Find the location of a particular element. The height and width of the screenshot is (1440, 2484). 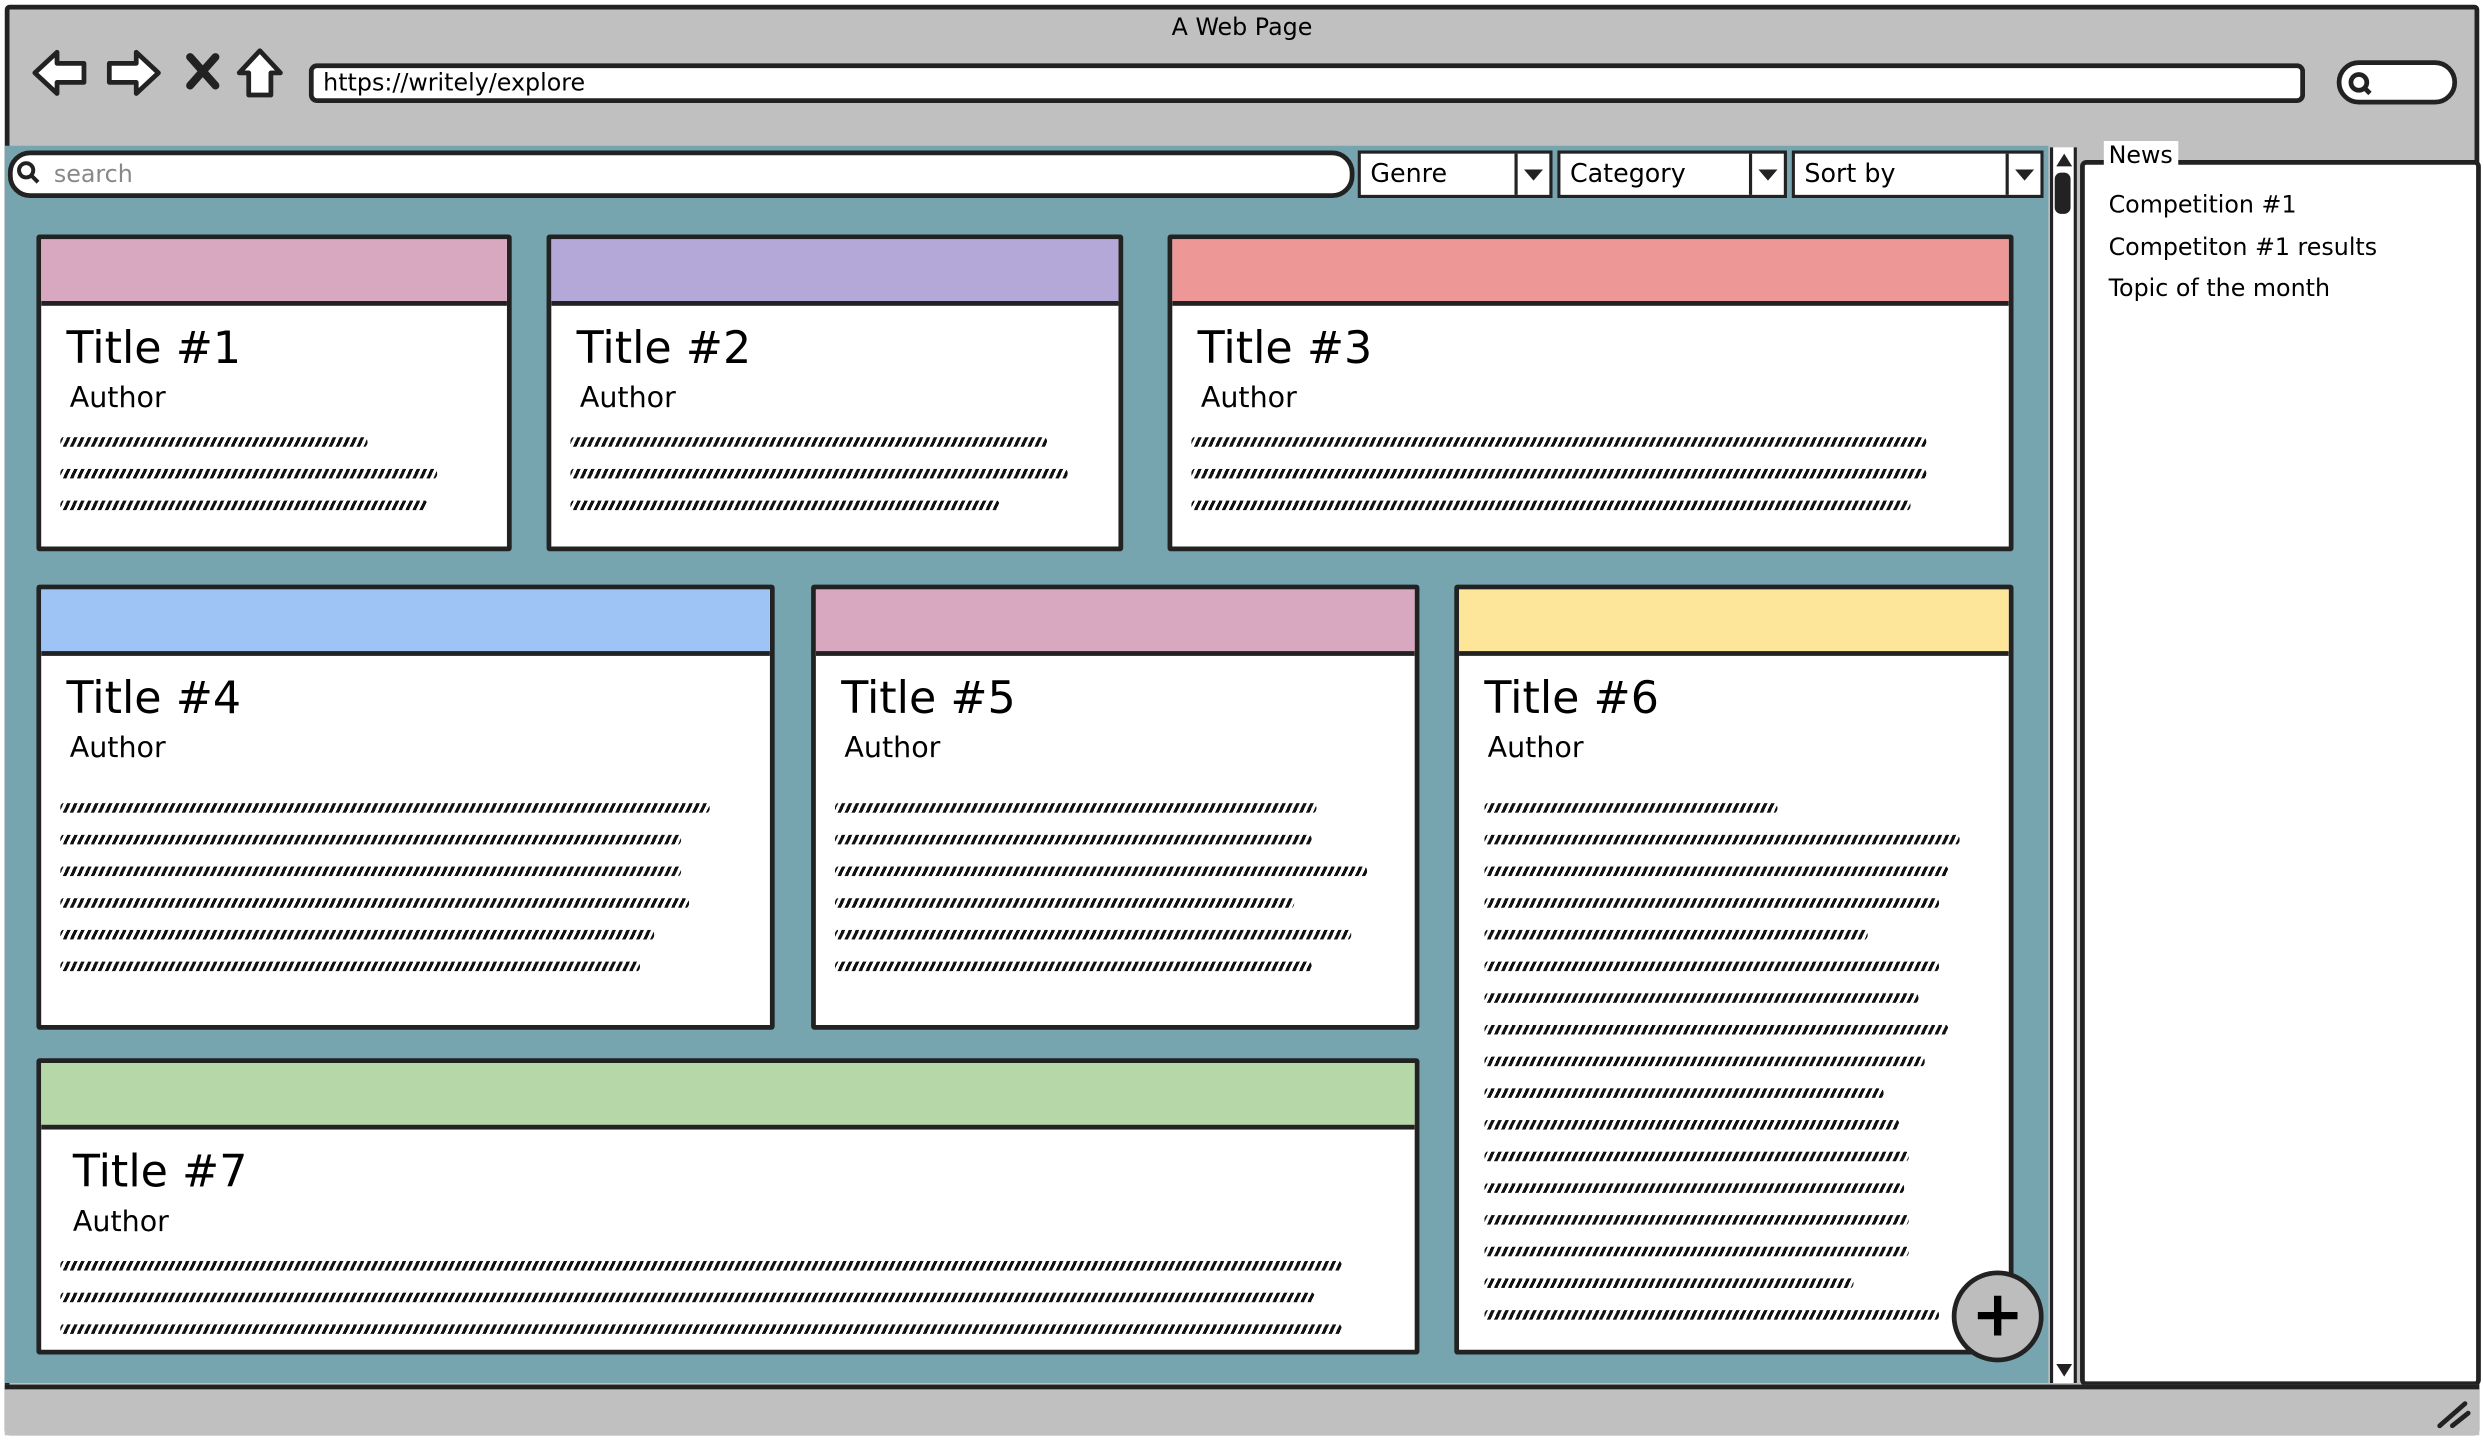

plus-icon: + is located at coordinates (1998, 1315).